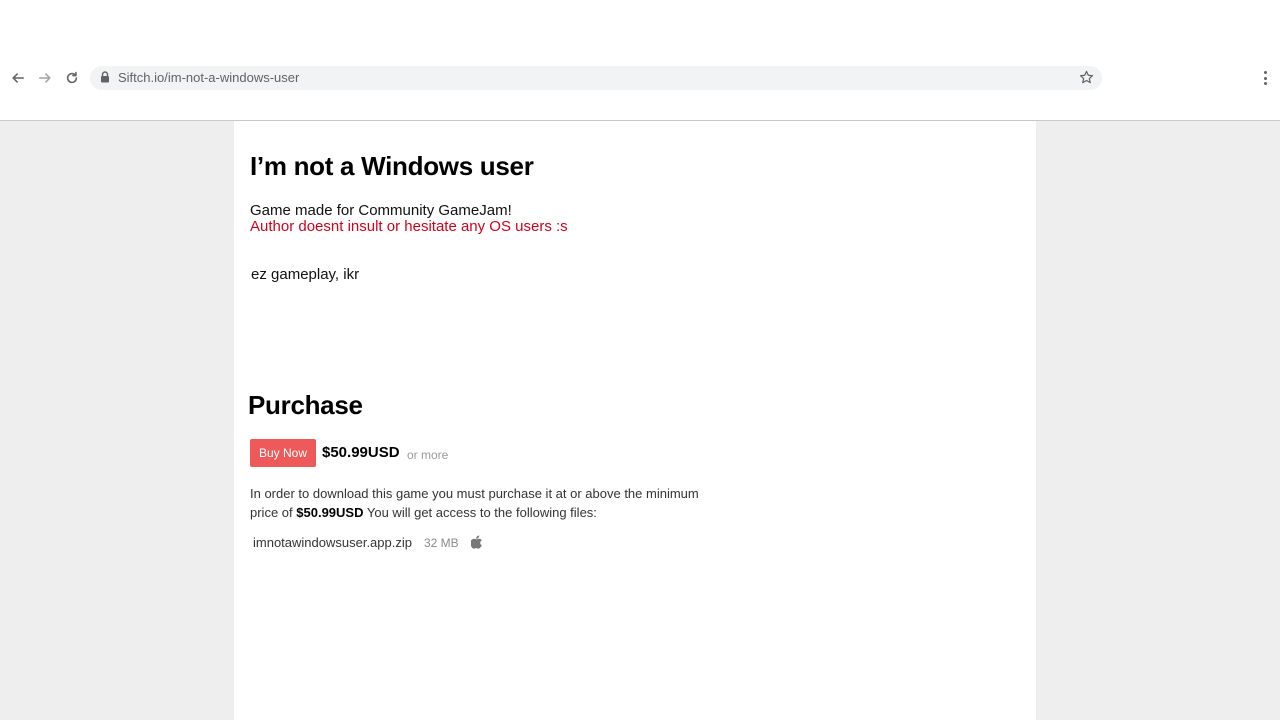 The image size is (1280, 720). I want to click on lock-icon, so click(105, 77).